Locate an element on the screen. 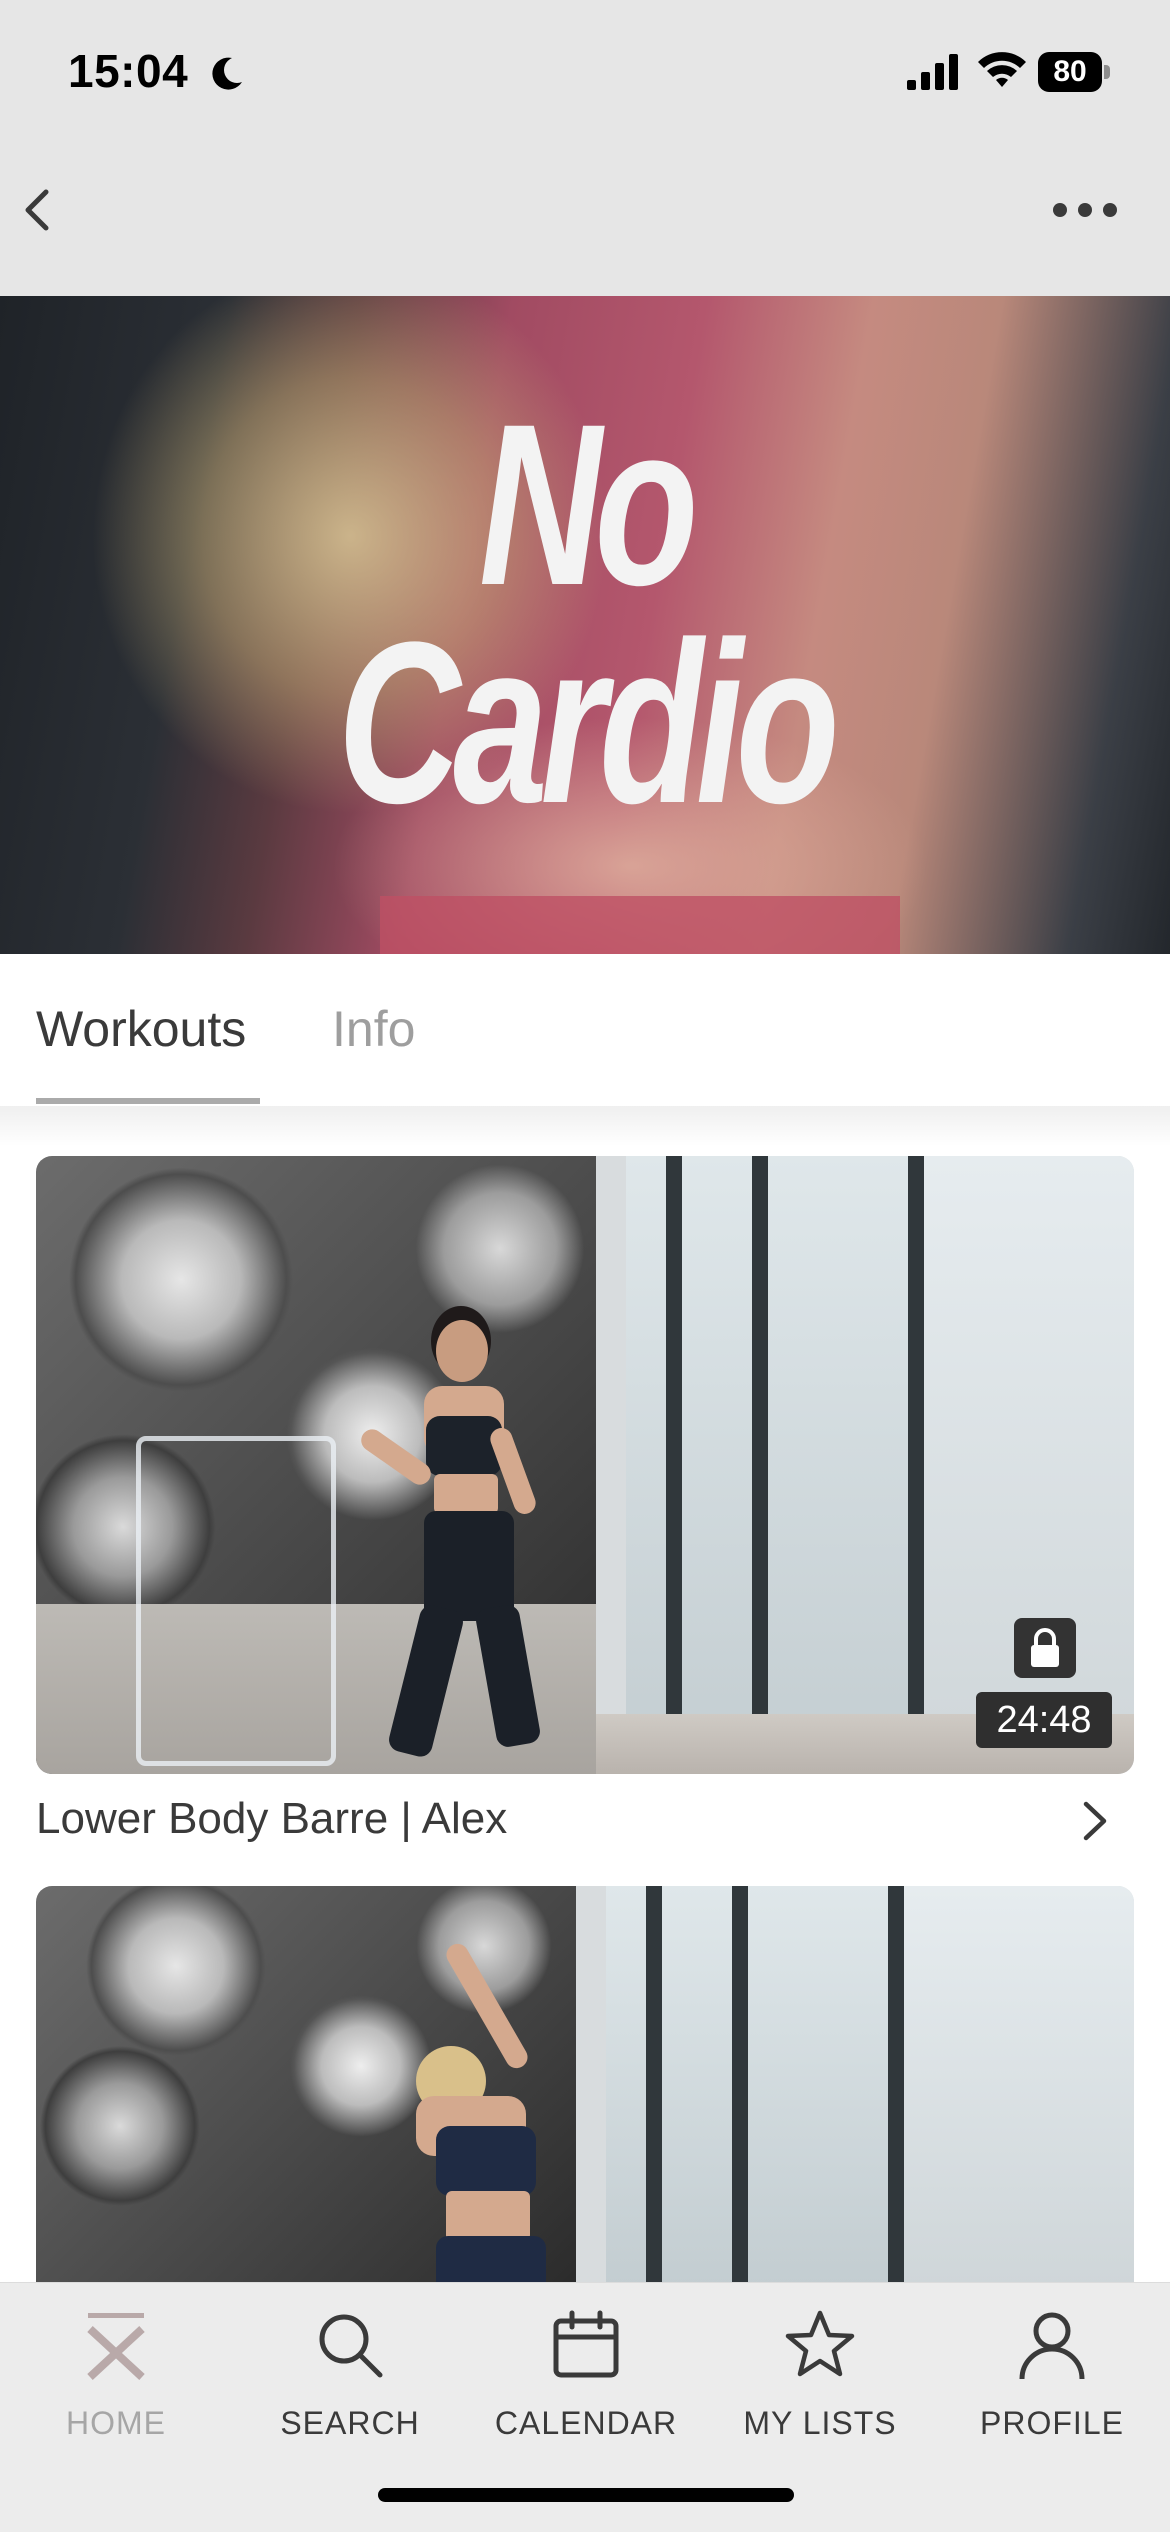 The height and width of the screenshot is (2532, 1170). hero-title-line1: No is located at coordinates (588, 504).